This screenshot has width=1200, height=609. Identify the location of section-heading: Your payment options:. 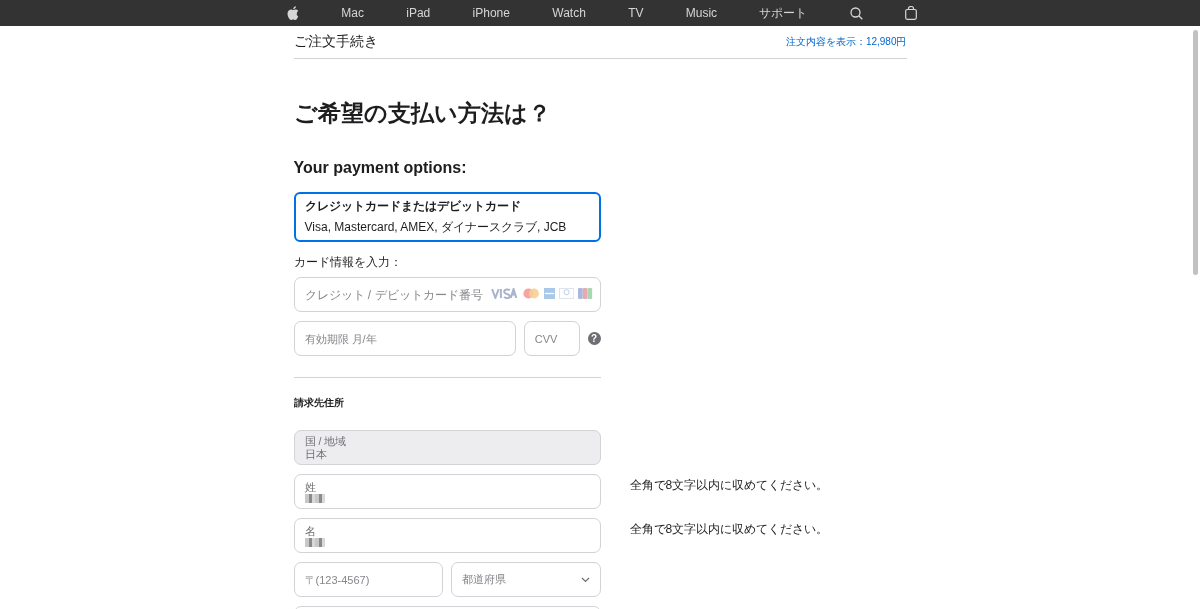
(380, 168).